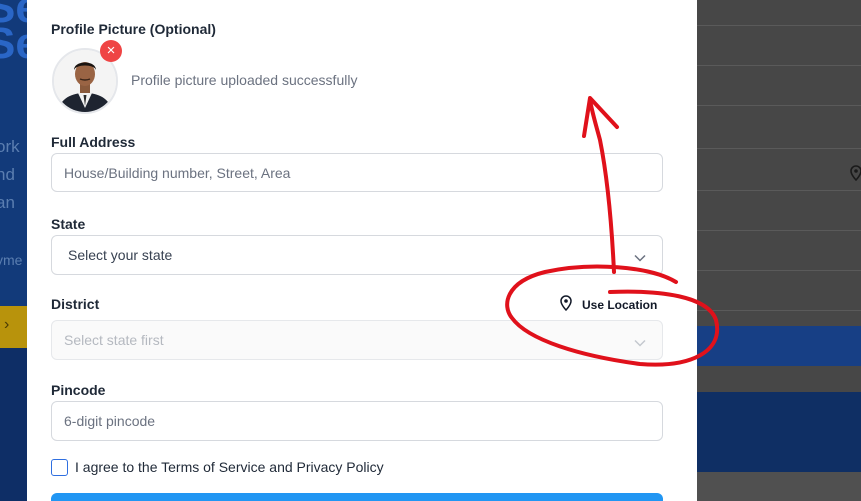 This screenshot has width=861, height=501. I want to click on remove-photo-button: ×, so click(111, 51).